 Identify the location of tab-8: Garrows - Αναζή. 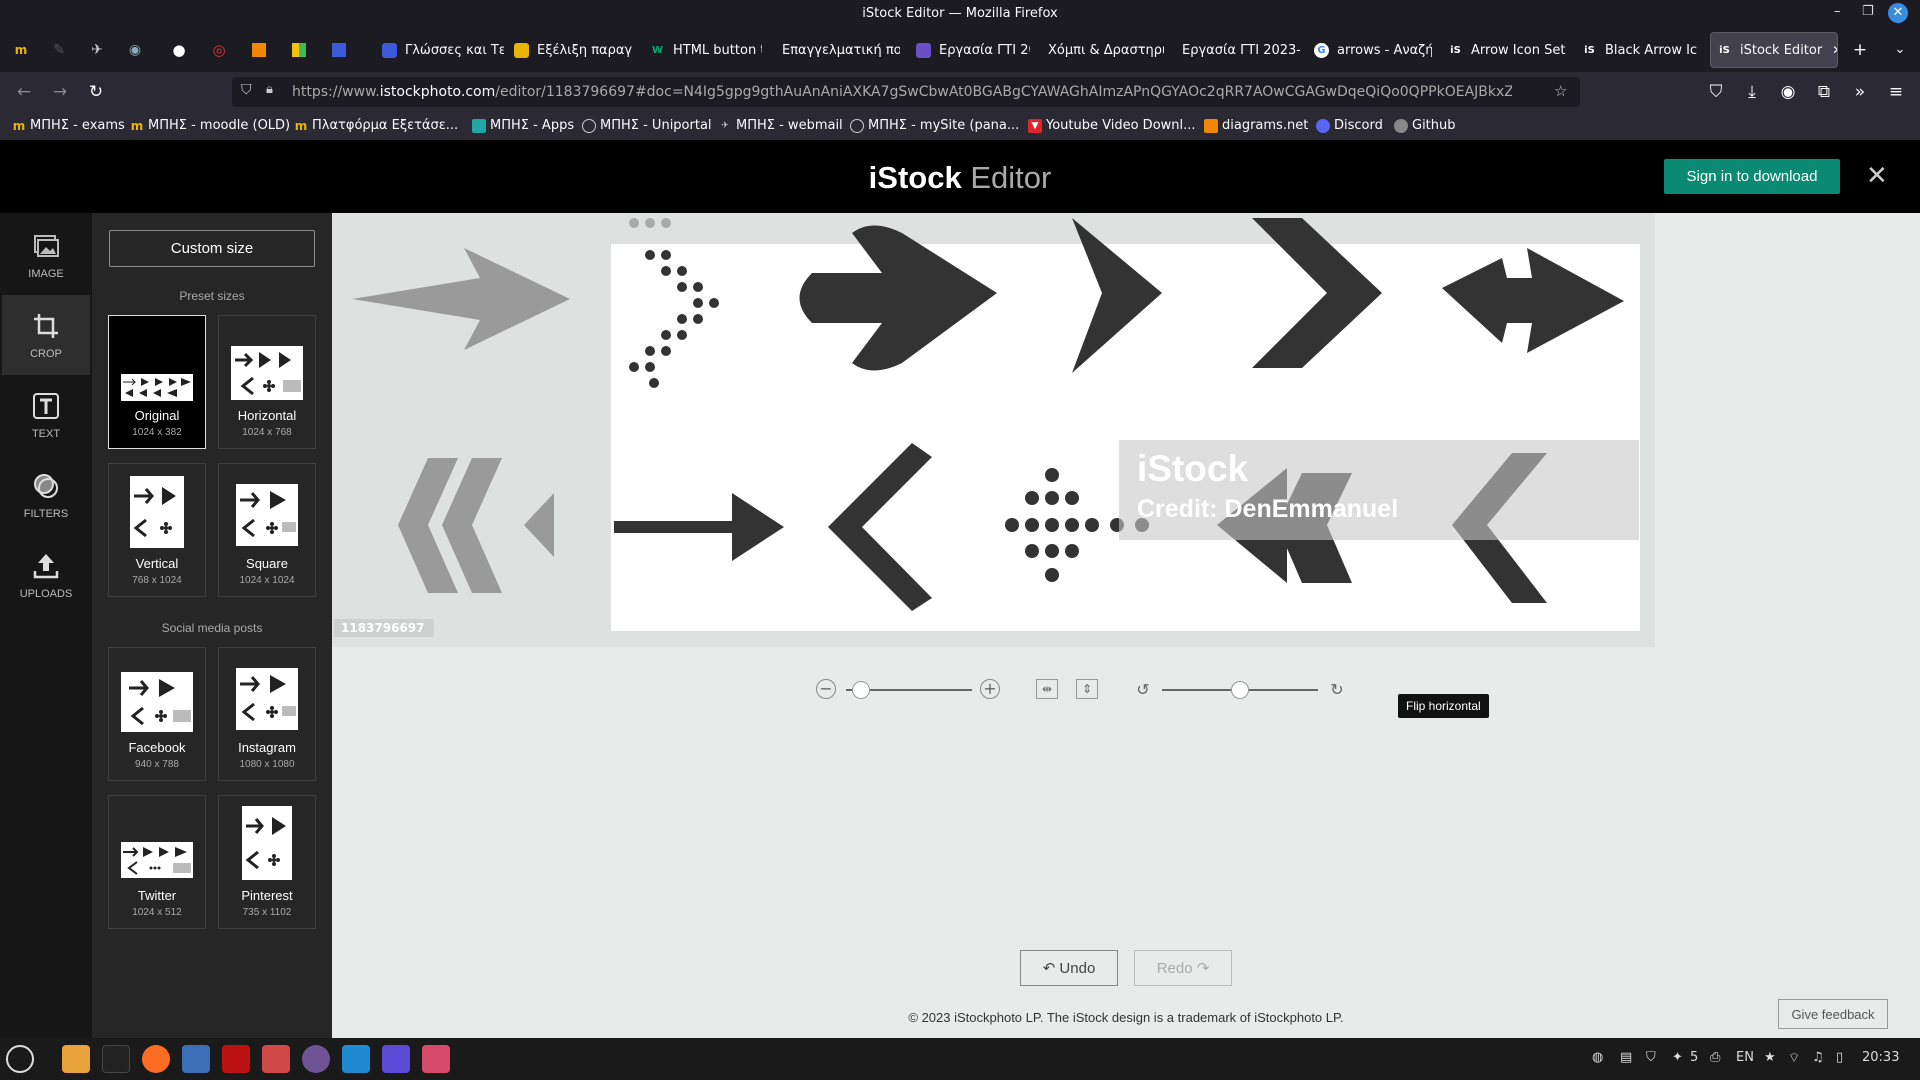
(1370, 50).